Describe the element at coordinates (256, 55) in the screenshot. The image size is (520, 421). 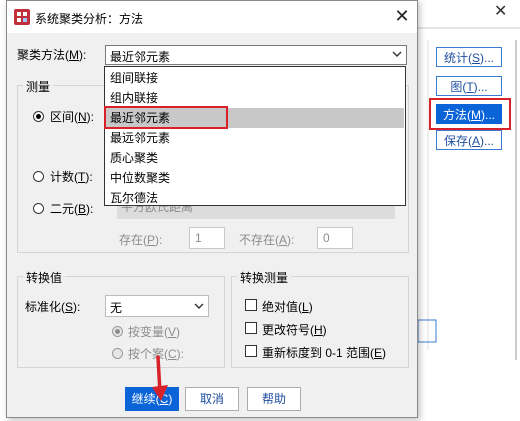
I see `cluster-method-select: 最近邻元素` at that location.